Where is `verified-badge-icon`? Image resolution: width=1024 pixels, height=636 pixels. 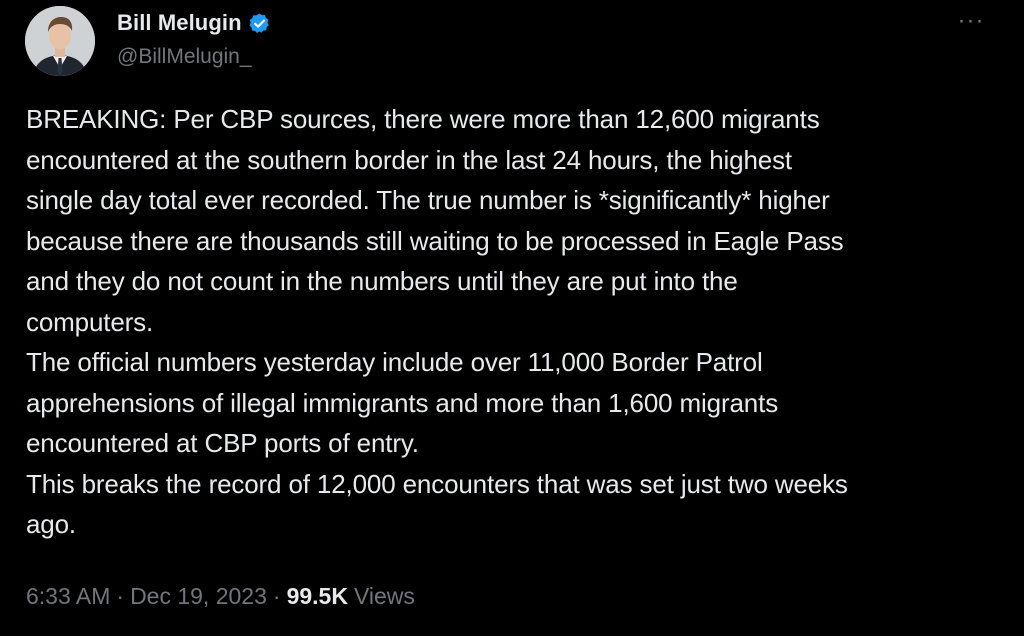 verified-badge-icon is located at coordinates (259, 23).